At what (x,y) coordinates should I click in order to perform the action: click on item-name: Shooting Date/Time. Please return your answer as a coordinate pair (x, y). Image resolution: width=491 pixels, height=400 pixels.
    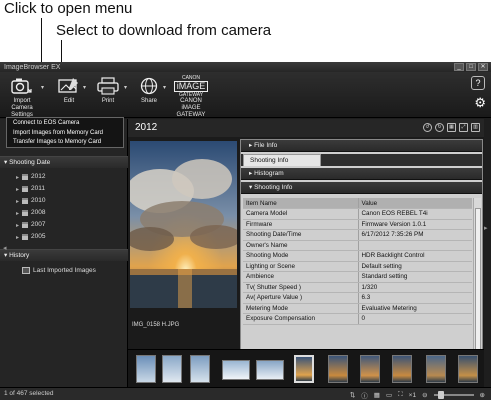
    Looking at the image, I should click on (301, 235).